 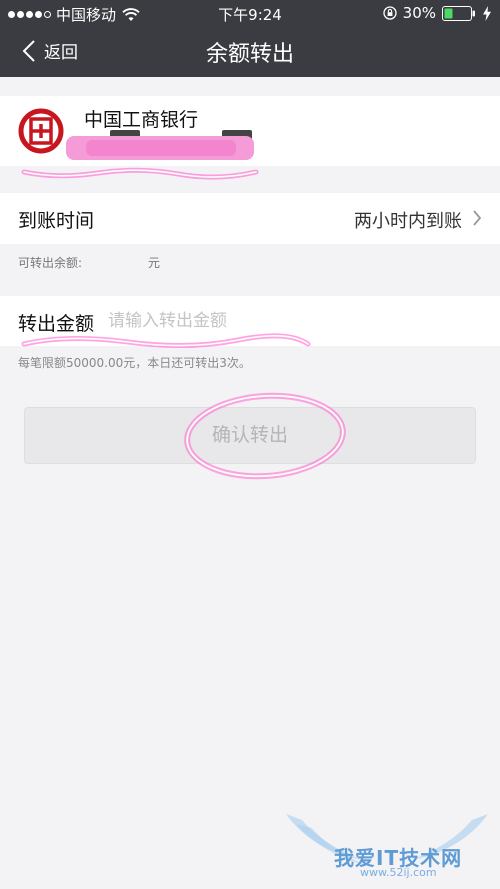 I want to click on charging-icon, so click(x=487, y=13).